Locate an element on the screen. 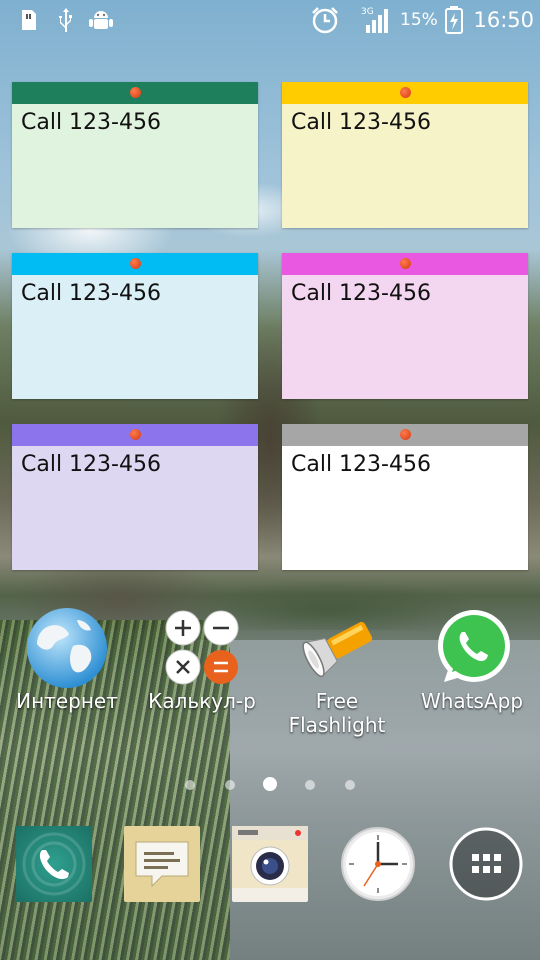 The width and height of the screenshot is (540, 960). app-free-flashlight: Free Flashlight is located at coordinates (337, 672).